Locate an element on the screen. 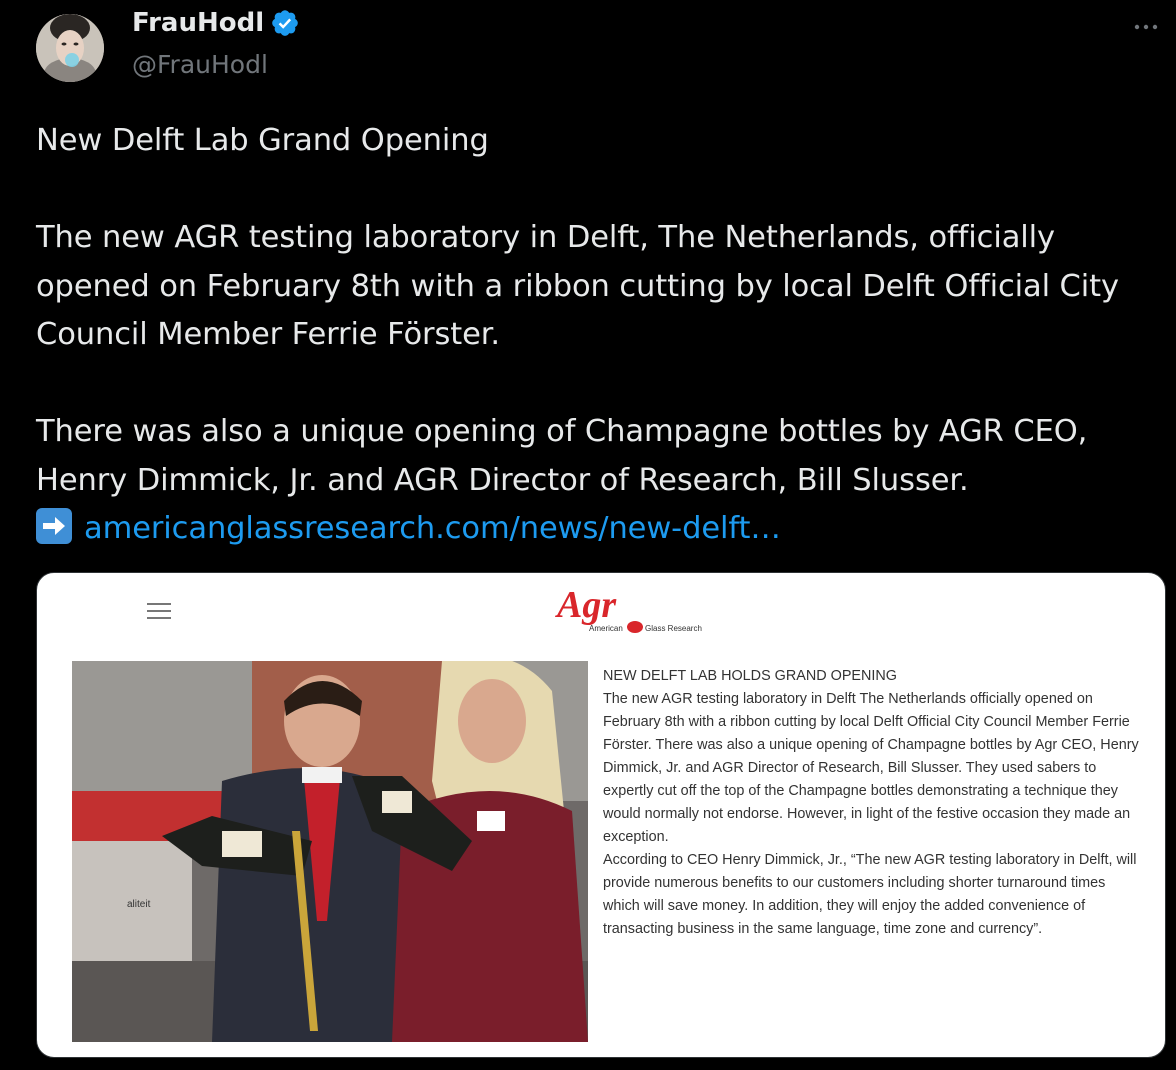 The height and width of the screenshot is (1070, 1176). avatar is located at coordinates (70, 48).